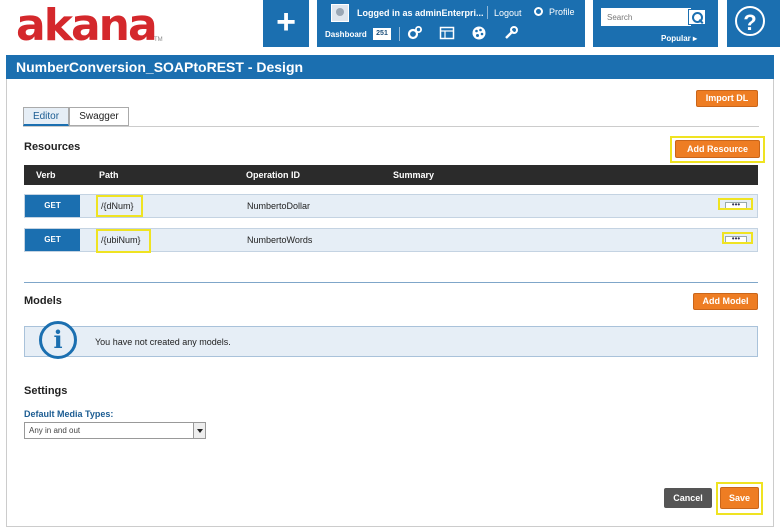  I want to click on select-value: Any in and out, so click(55, 430).